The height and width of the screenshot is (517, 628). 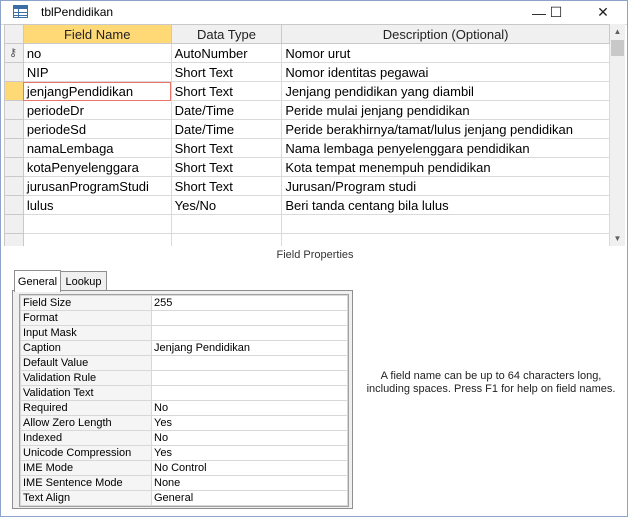 What do you see at coordinates (249, 468) in the screenshot?
I see `property-value: No Control` at bounding box center [249, 468].